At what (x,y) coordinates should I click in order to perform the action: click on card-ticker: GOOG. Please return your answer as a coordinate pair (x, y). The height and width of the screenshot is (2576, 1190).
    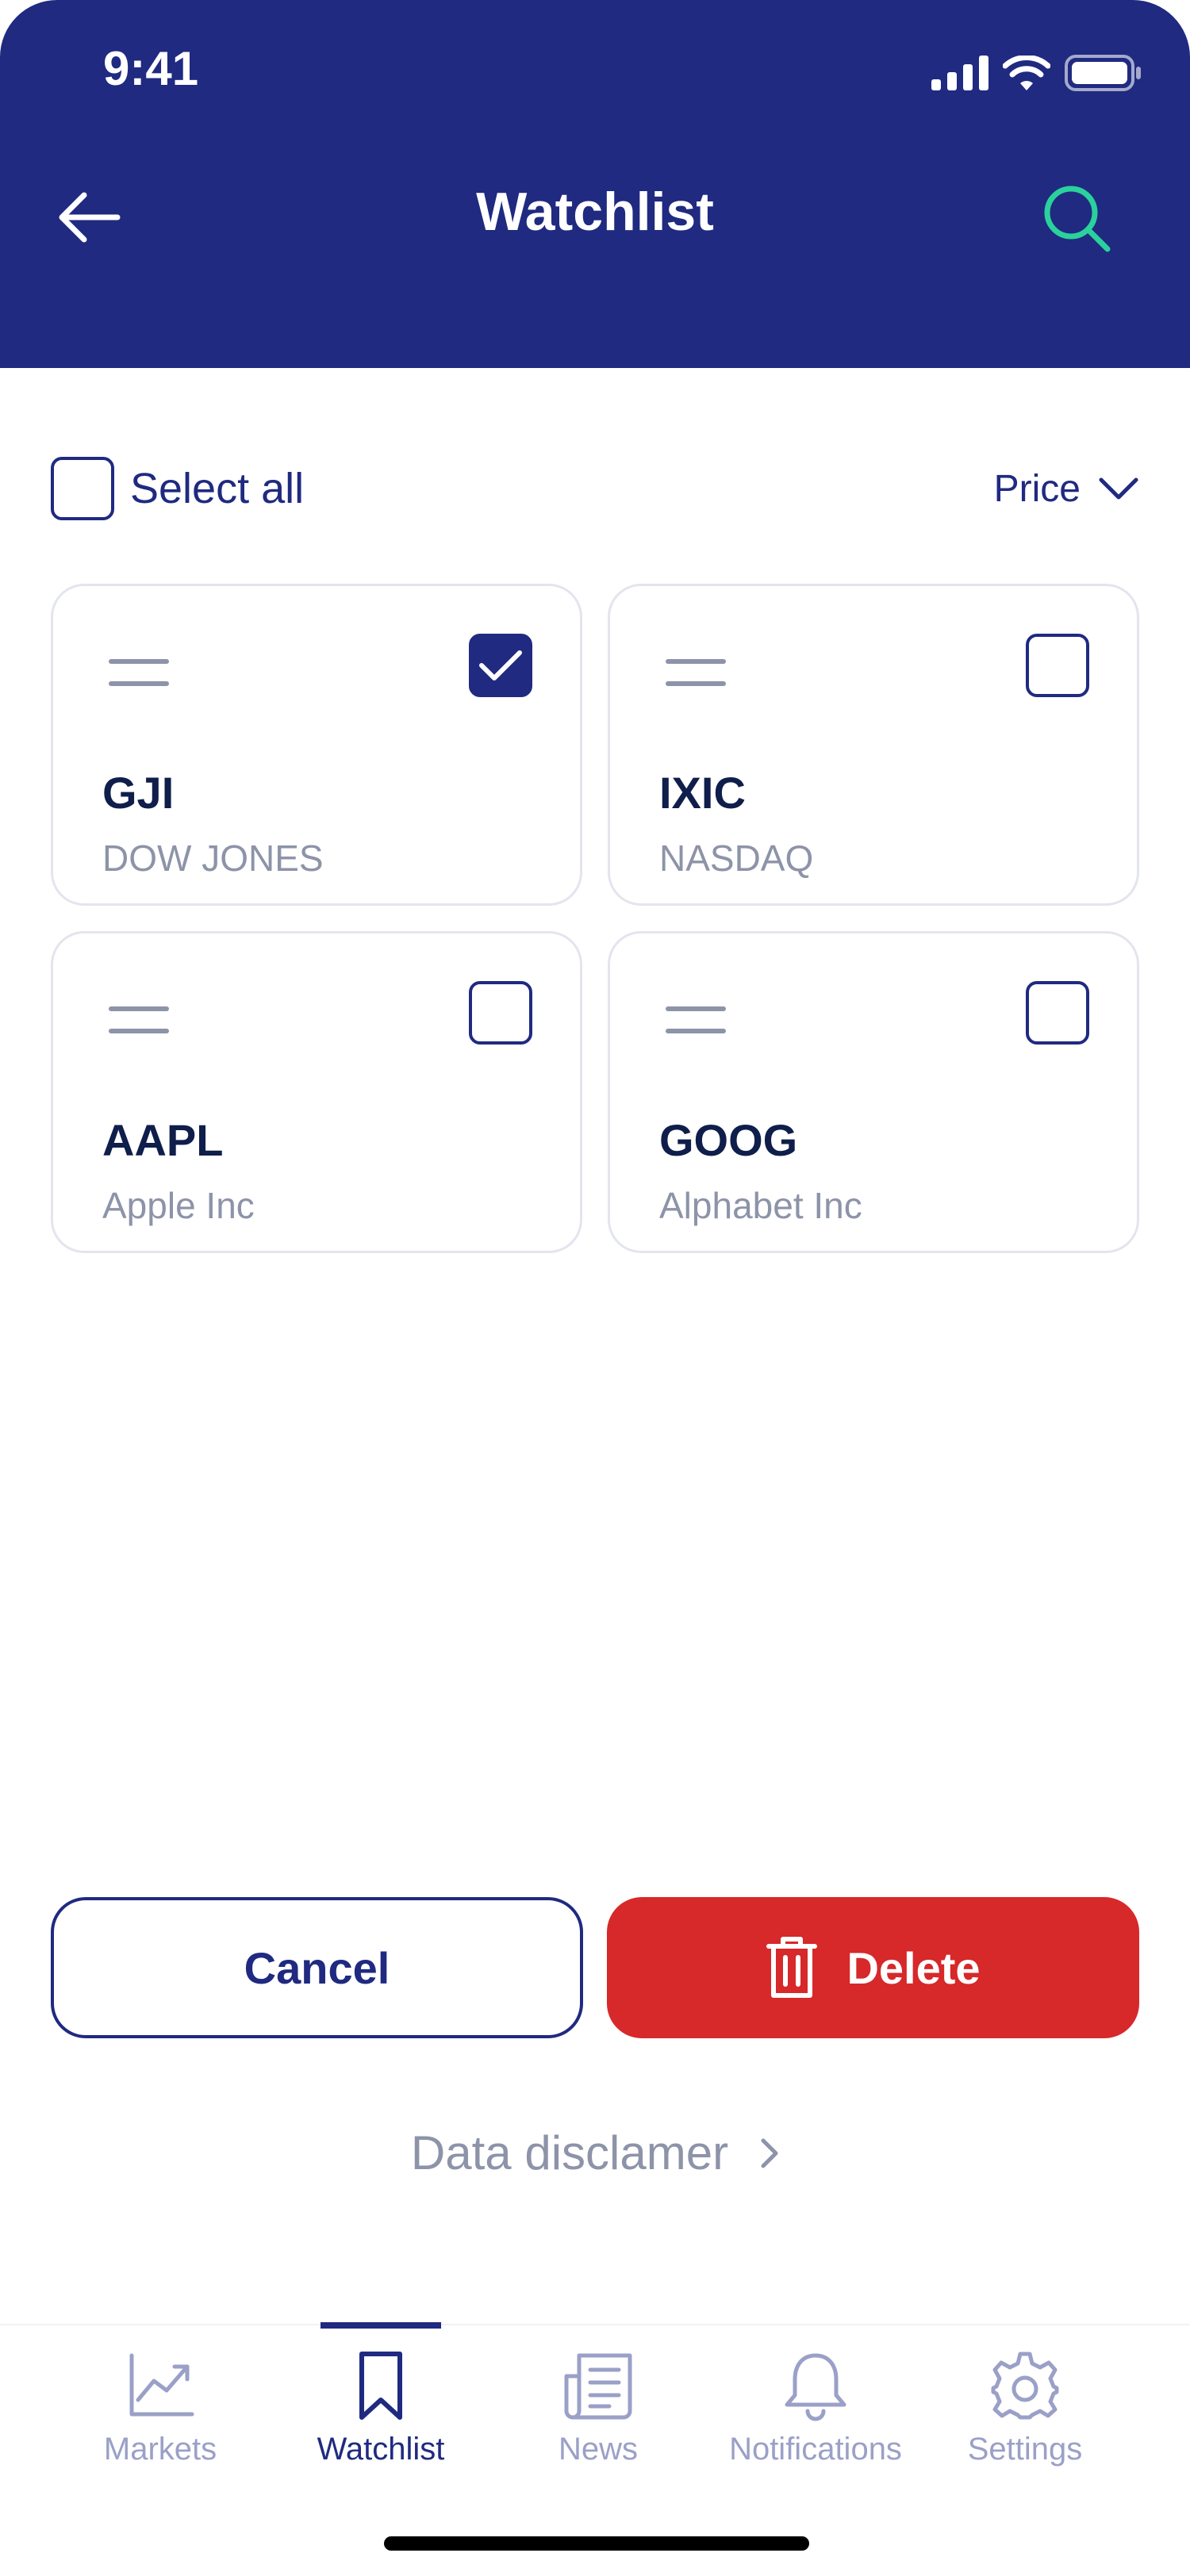
    Looking at the image, I should click on (728, 1140).